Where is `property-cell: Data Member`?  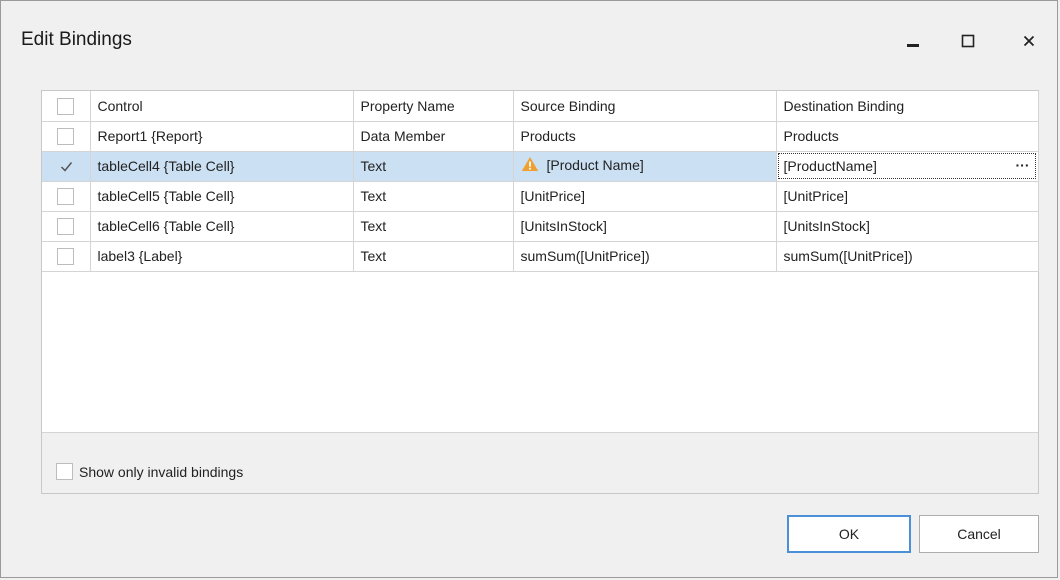
property-cell: Data Member is located at coordinates (433, 136).